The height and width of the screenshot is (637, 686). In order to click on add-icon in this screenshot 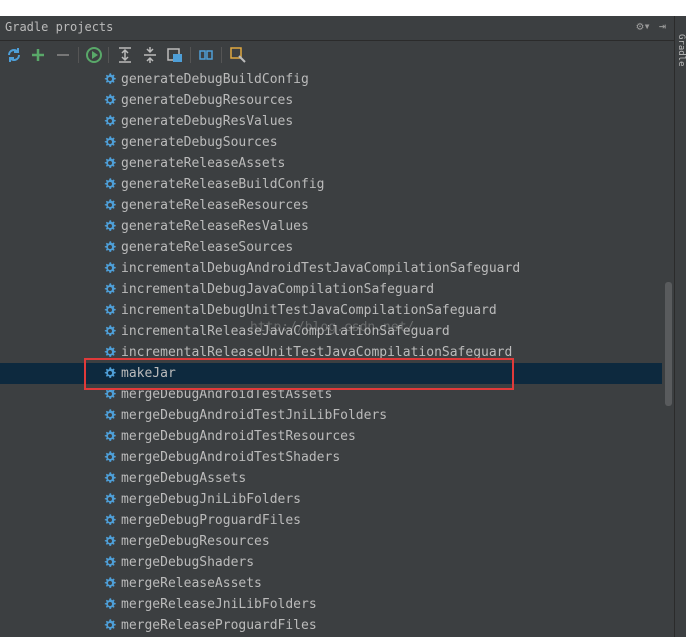, I will do `click(38, 55)`.